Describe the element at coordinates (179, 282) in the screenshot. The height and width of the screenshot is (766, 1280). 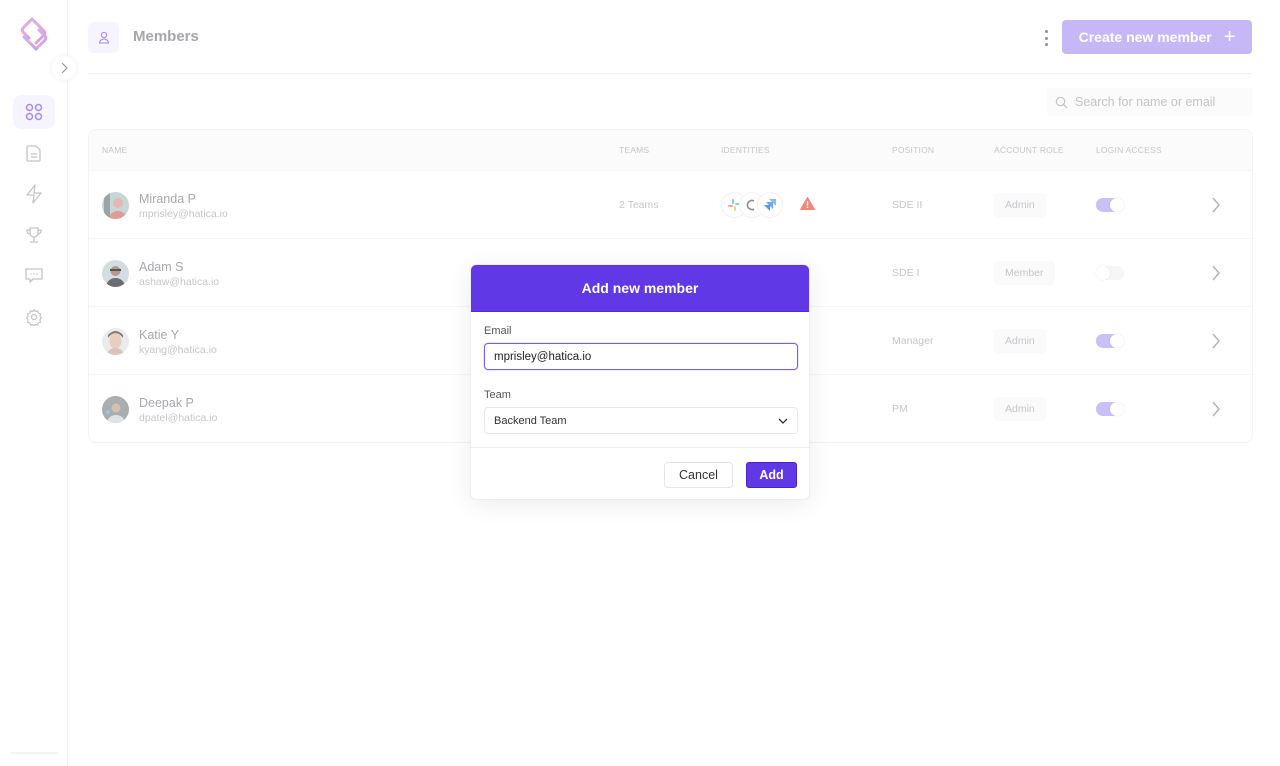
I see `member-email: ashaw@hatica.io` at that location.